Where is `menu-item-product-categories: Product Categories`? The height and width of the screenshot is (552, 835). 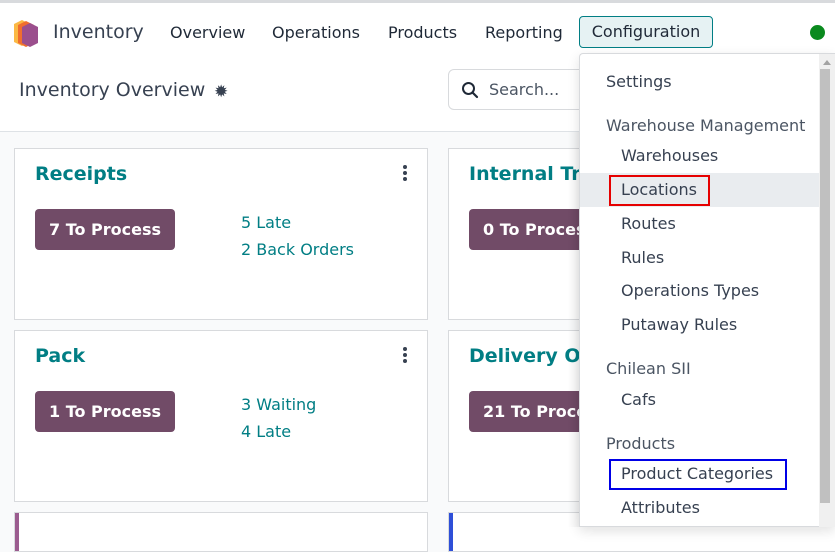 menu-item-product-categories: Product Categories is located at coordinates (700, 474).